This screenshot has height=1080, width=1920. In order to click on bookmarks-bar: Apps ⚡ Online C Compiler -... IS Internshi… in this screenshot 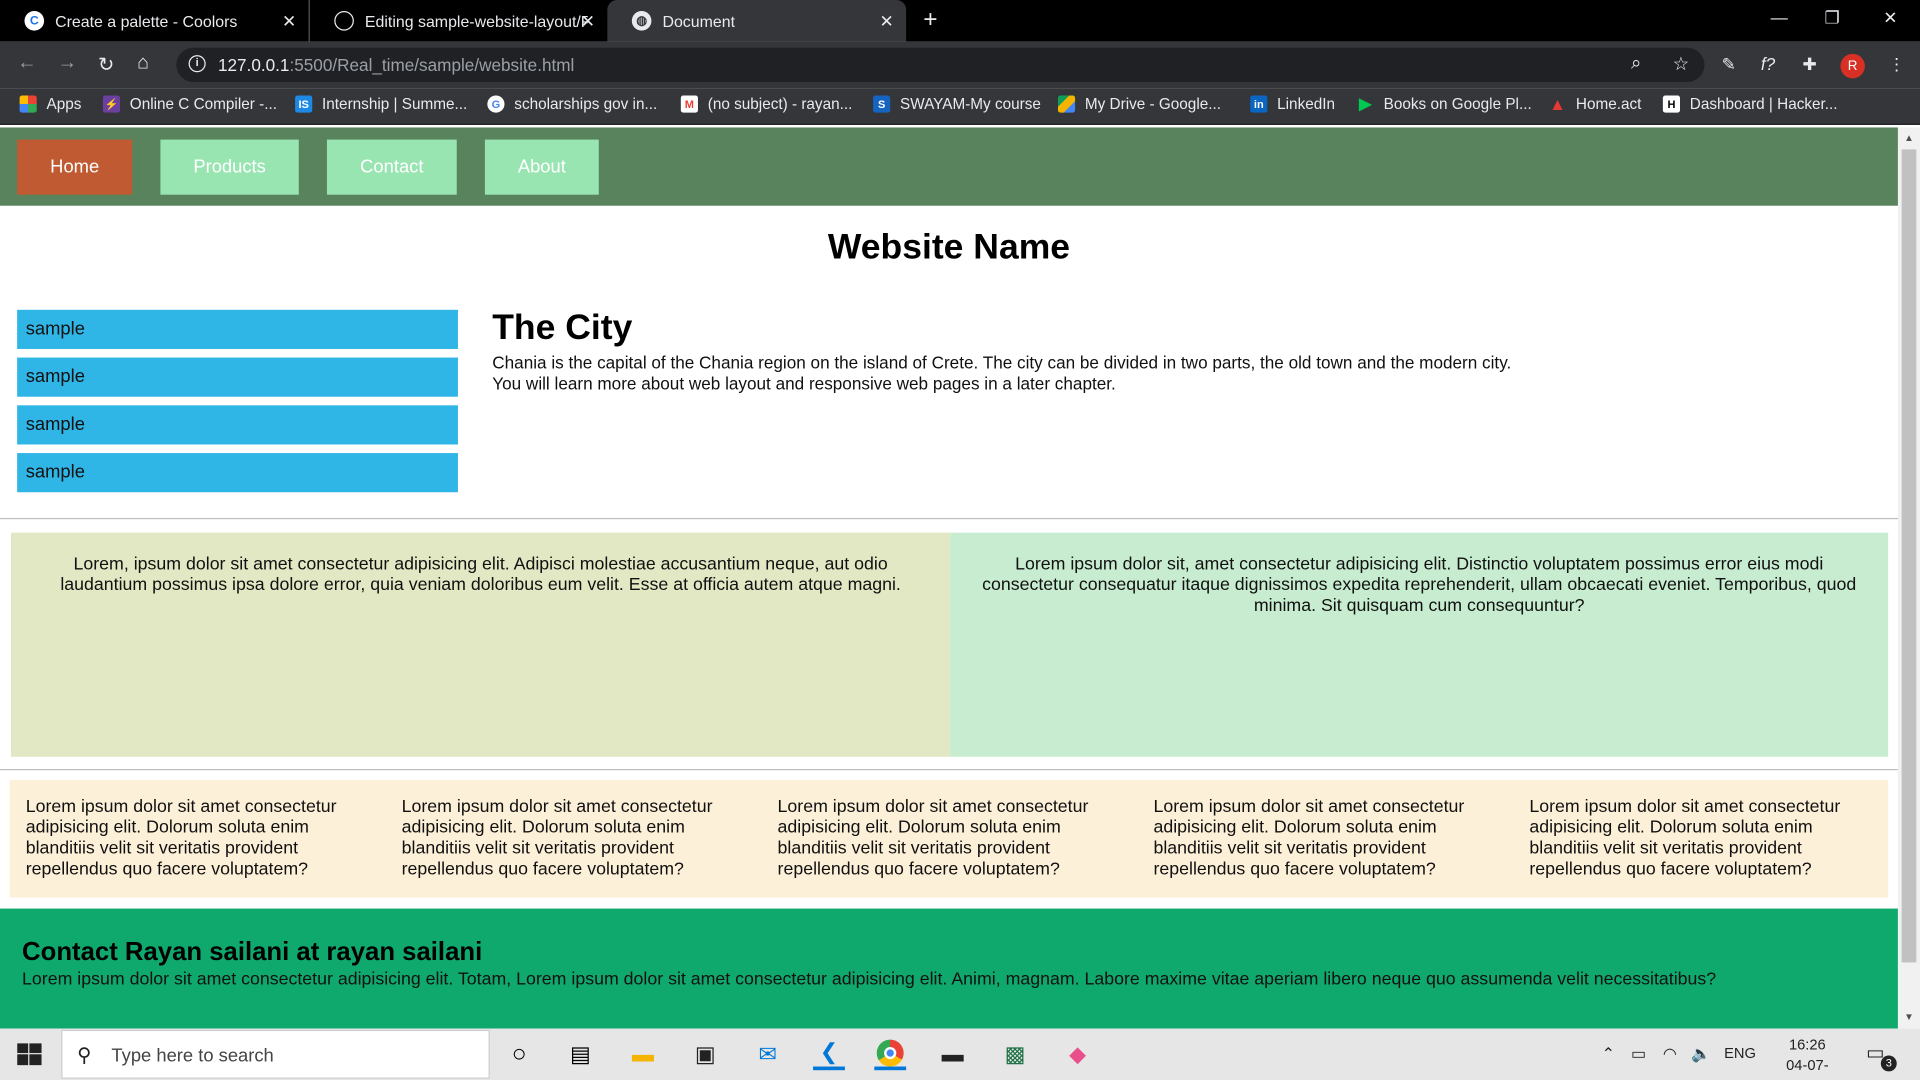, I will do `click(960, 106)`.